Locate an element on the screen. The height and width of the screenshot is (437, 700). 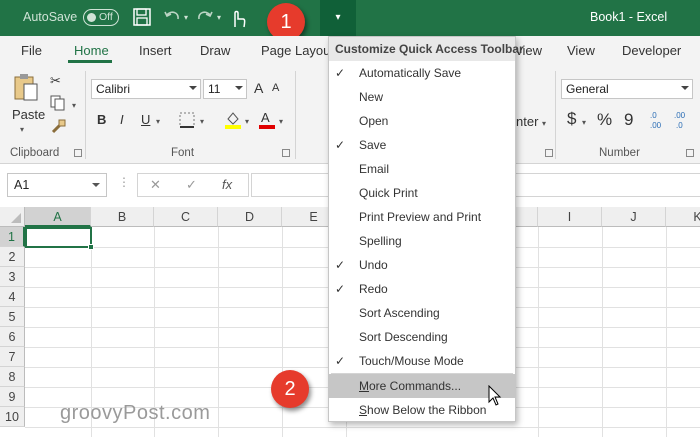
cancel-icon: ✕ is located at coordinates (155, 185).